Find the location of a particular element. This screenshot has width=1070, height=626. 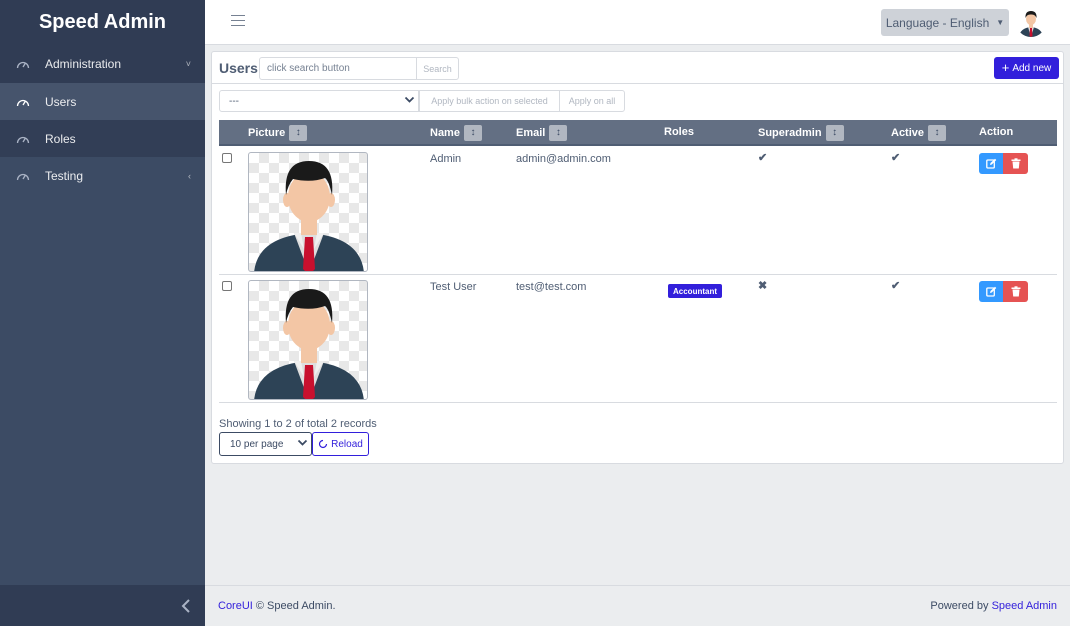

role-badge: Accountant is located at coordinates (695, 291).